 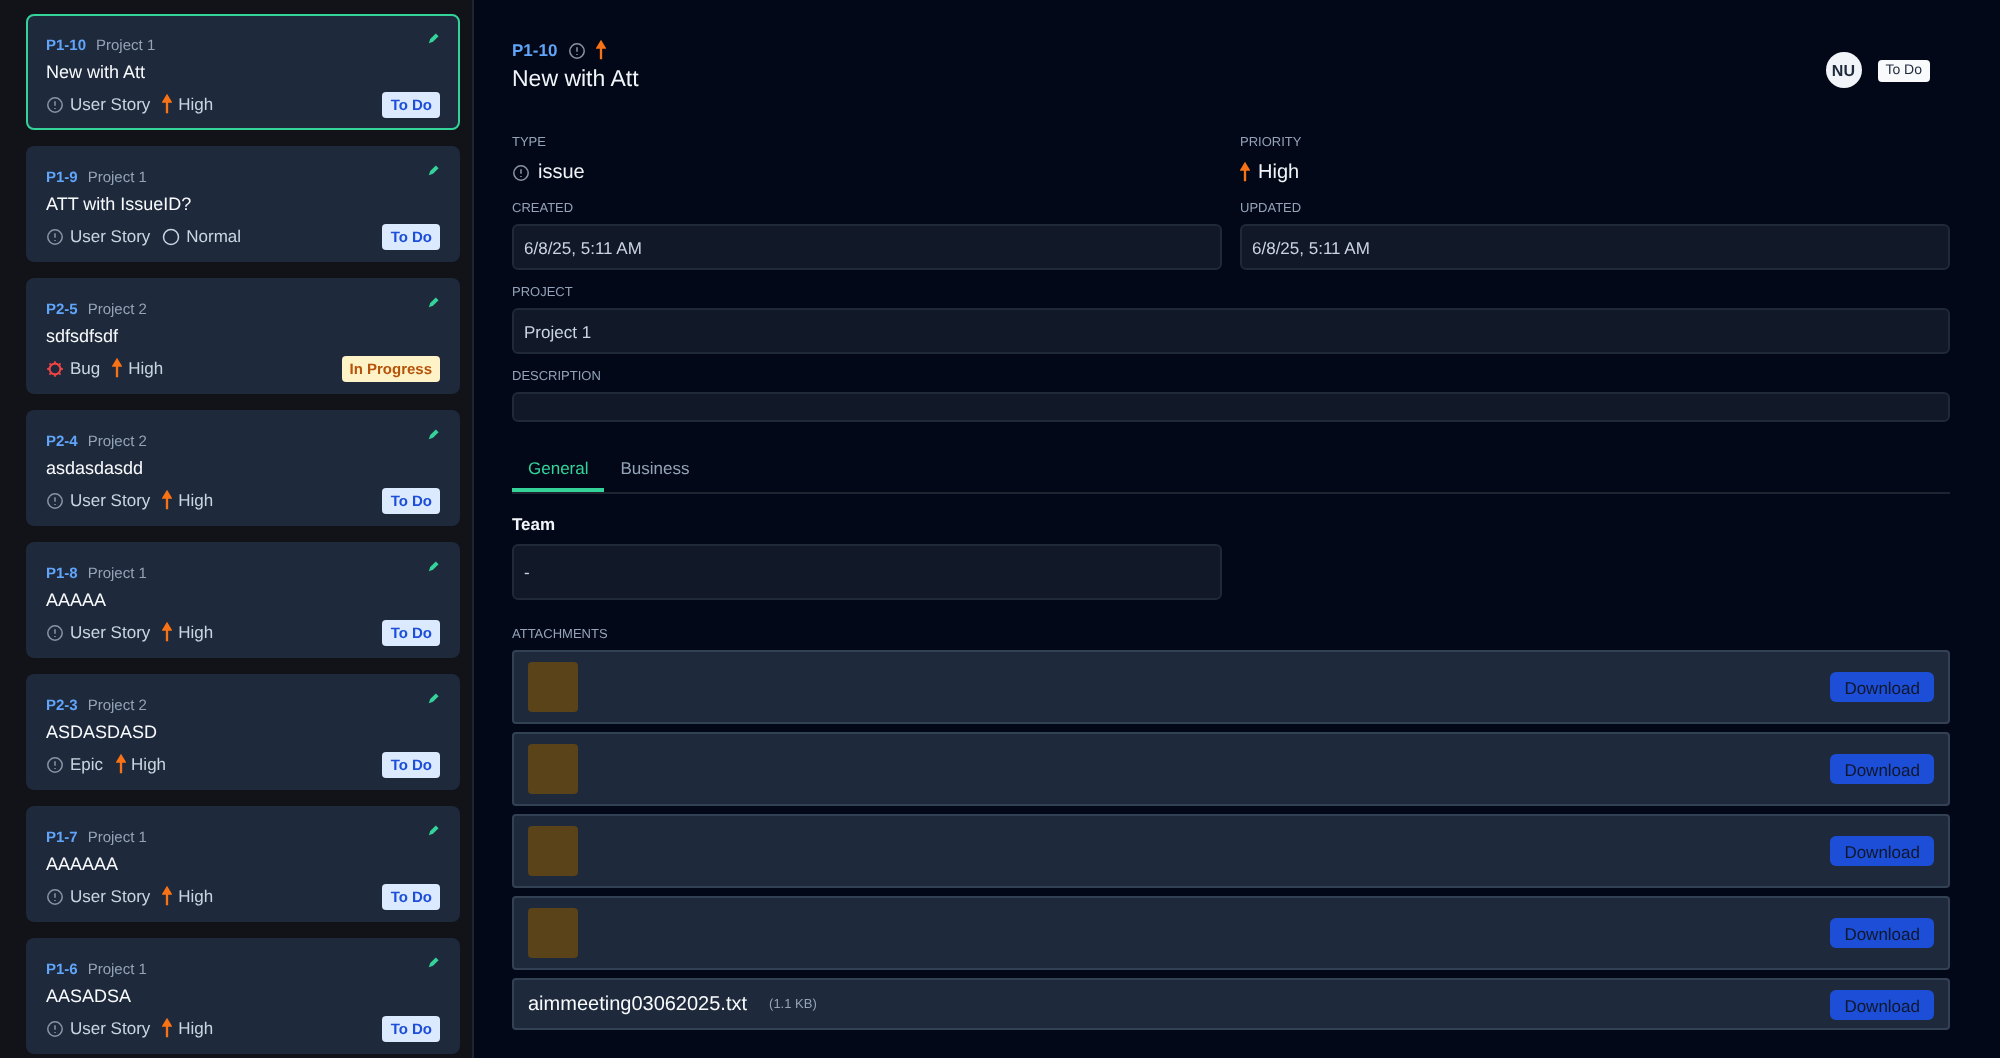 What do you see at coordinates (90, 996) in the screenshot?
I see `issue-title: AASADSA` at bounding box center [90, 996].